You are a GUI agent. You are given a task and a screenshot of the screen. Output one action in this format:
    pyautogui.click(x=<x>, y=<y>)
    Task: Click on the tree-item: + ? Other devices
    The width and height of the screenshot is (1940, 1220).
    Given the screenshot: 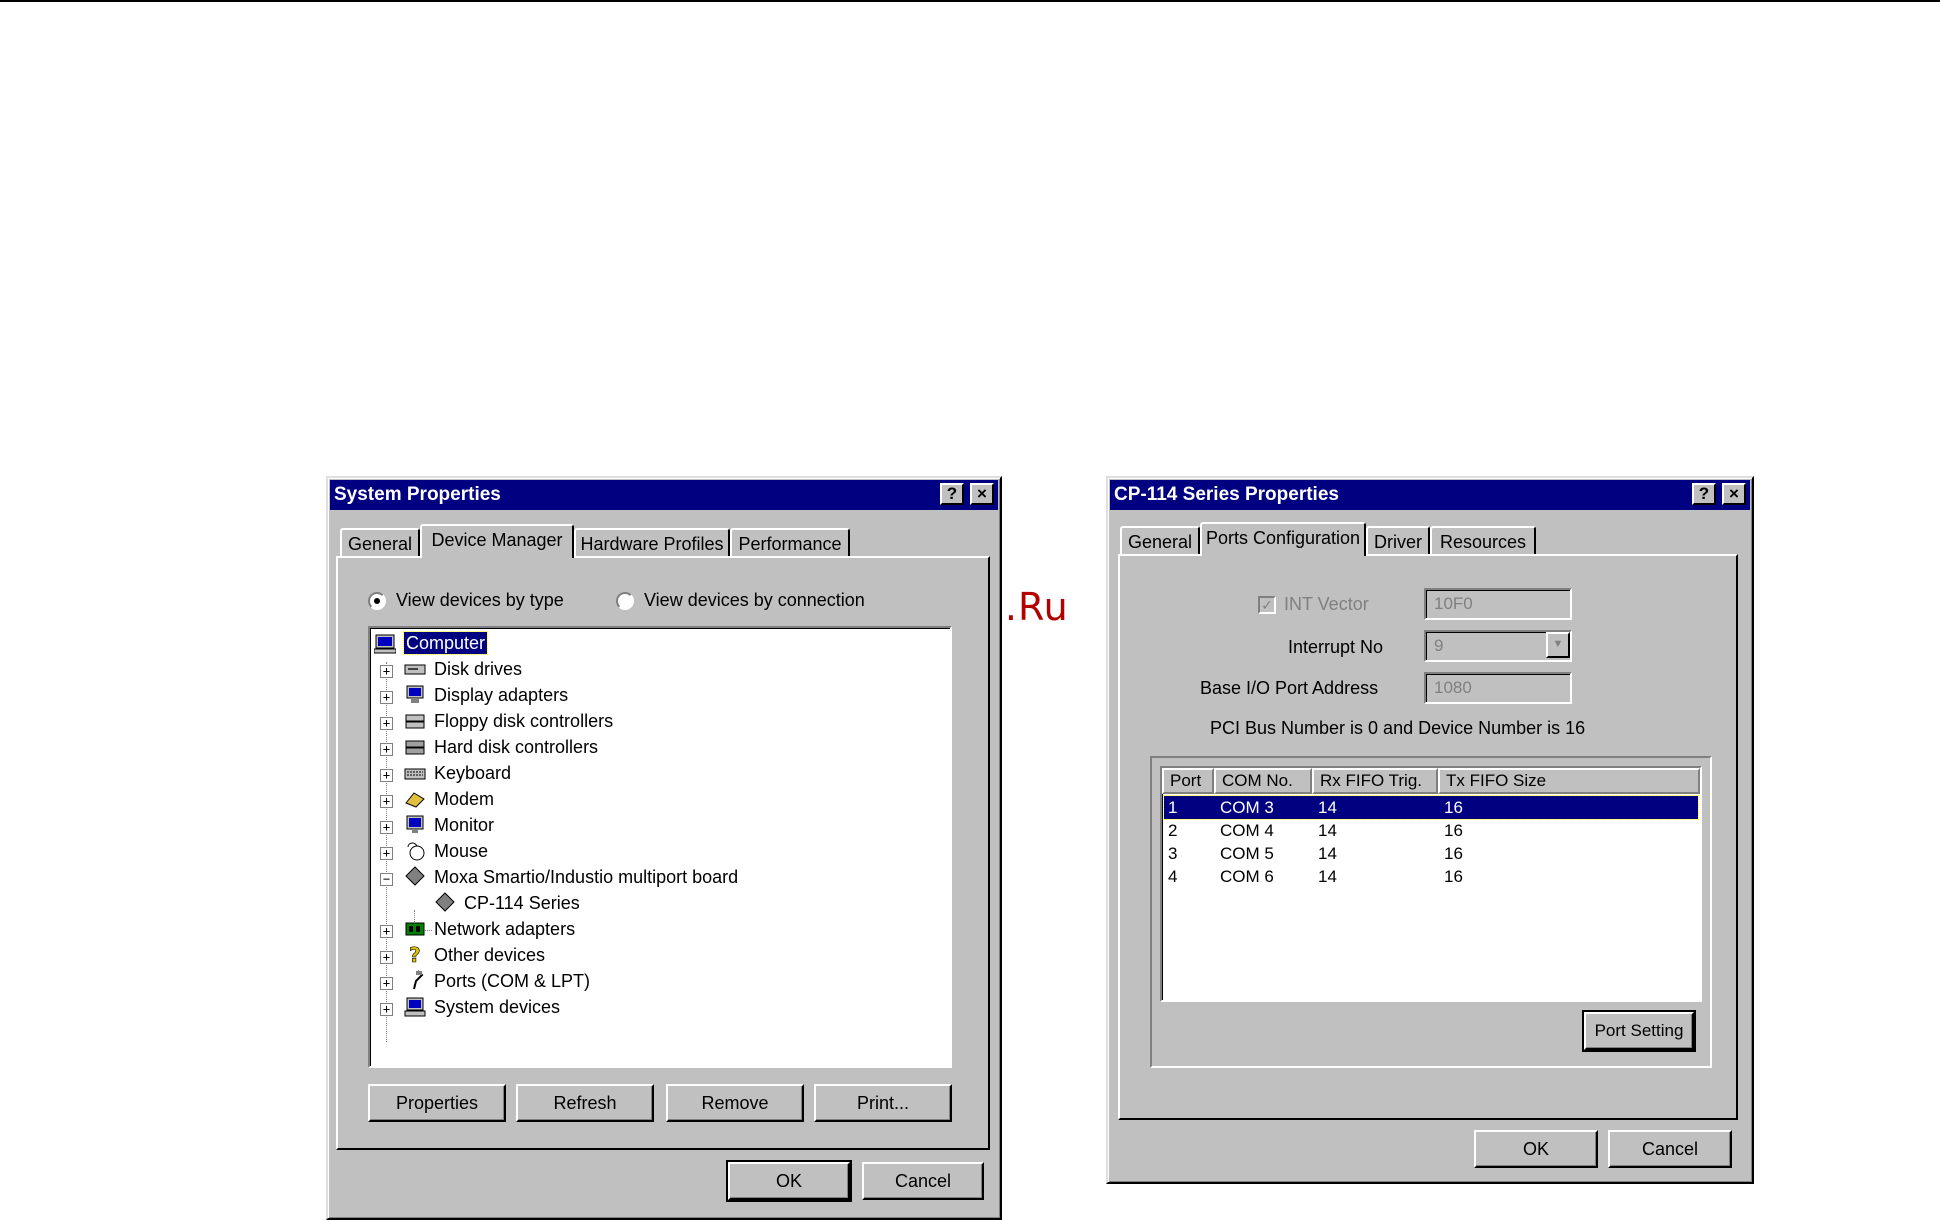 What is the action you would take?
    pyautogui.click(x=660, y=957)
    